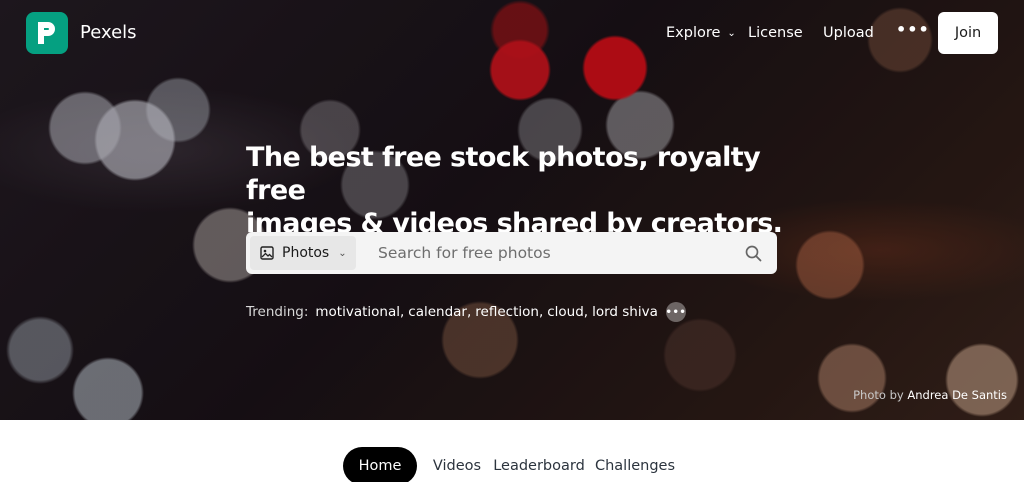 The height and width of the screenshot is (482, 1024). Describe the element at coordinates (267, 253) in the screenshot. I see `image-icon` at that location.